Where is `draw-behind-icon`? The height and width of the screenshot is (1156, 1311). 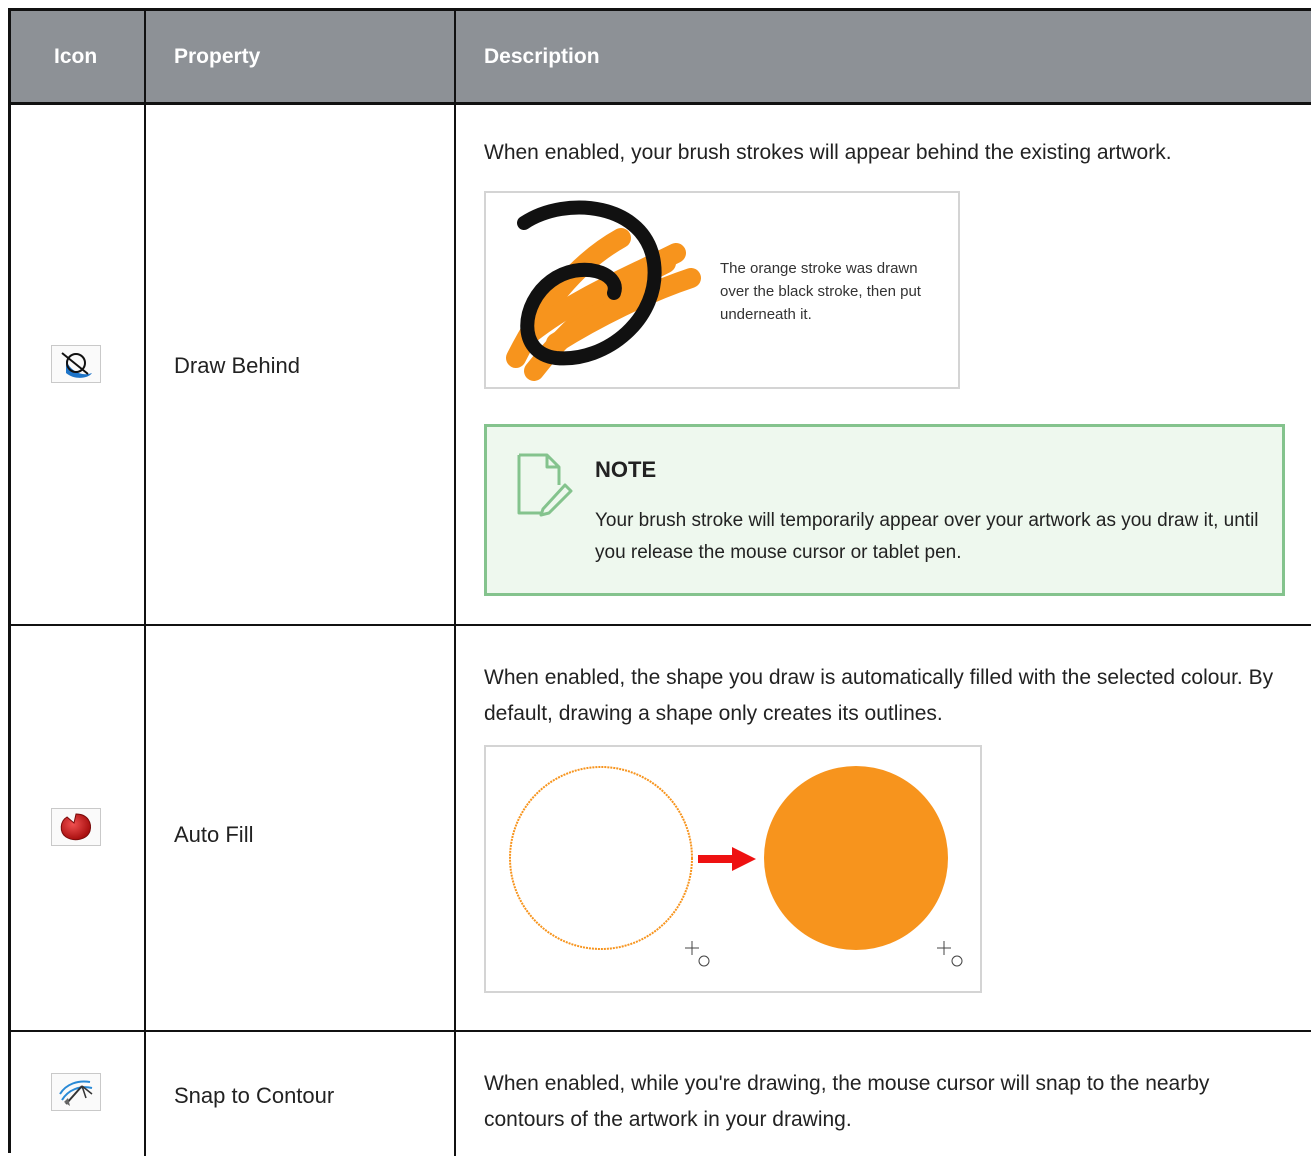 draw-behind-icon is located at coordinates (76, 364).